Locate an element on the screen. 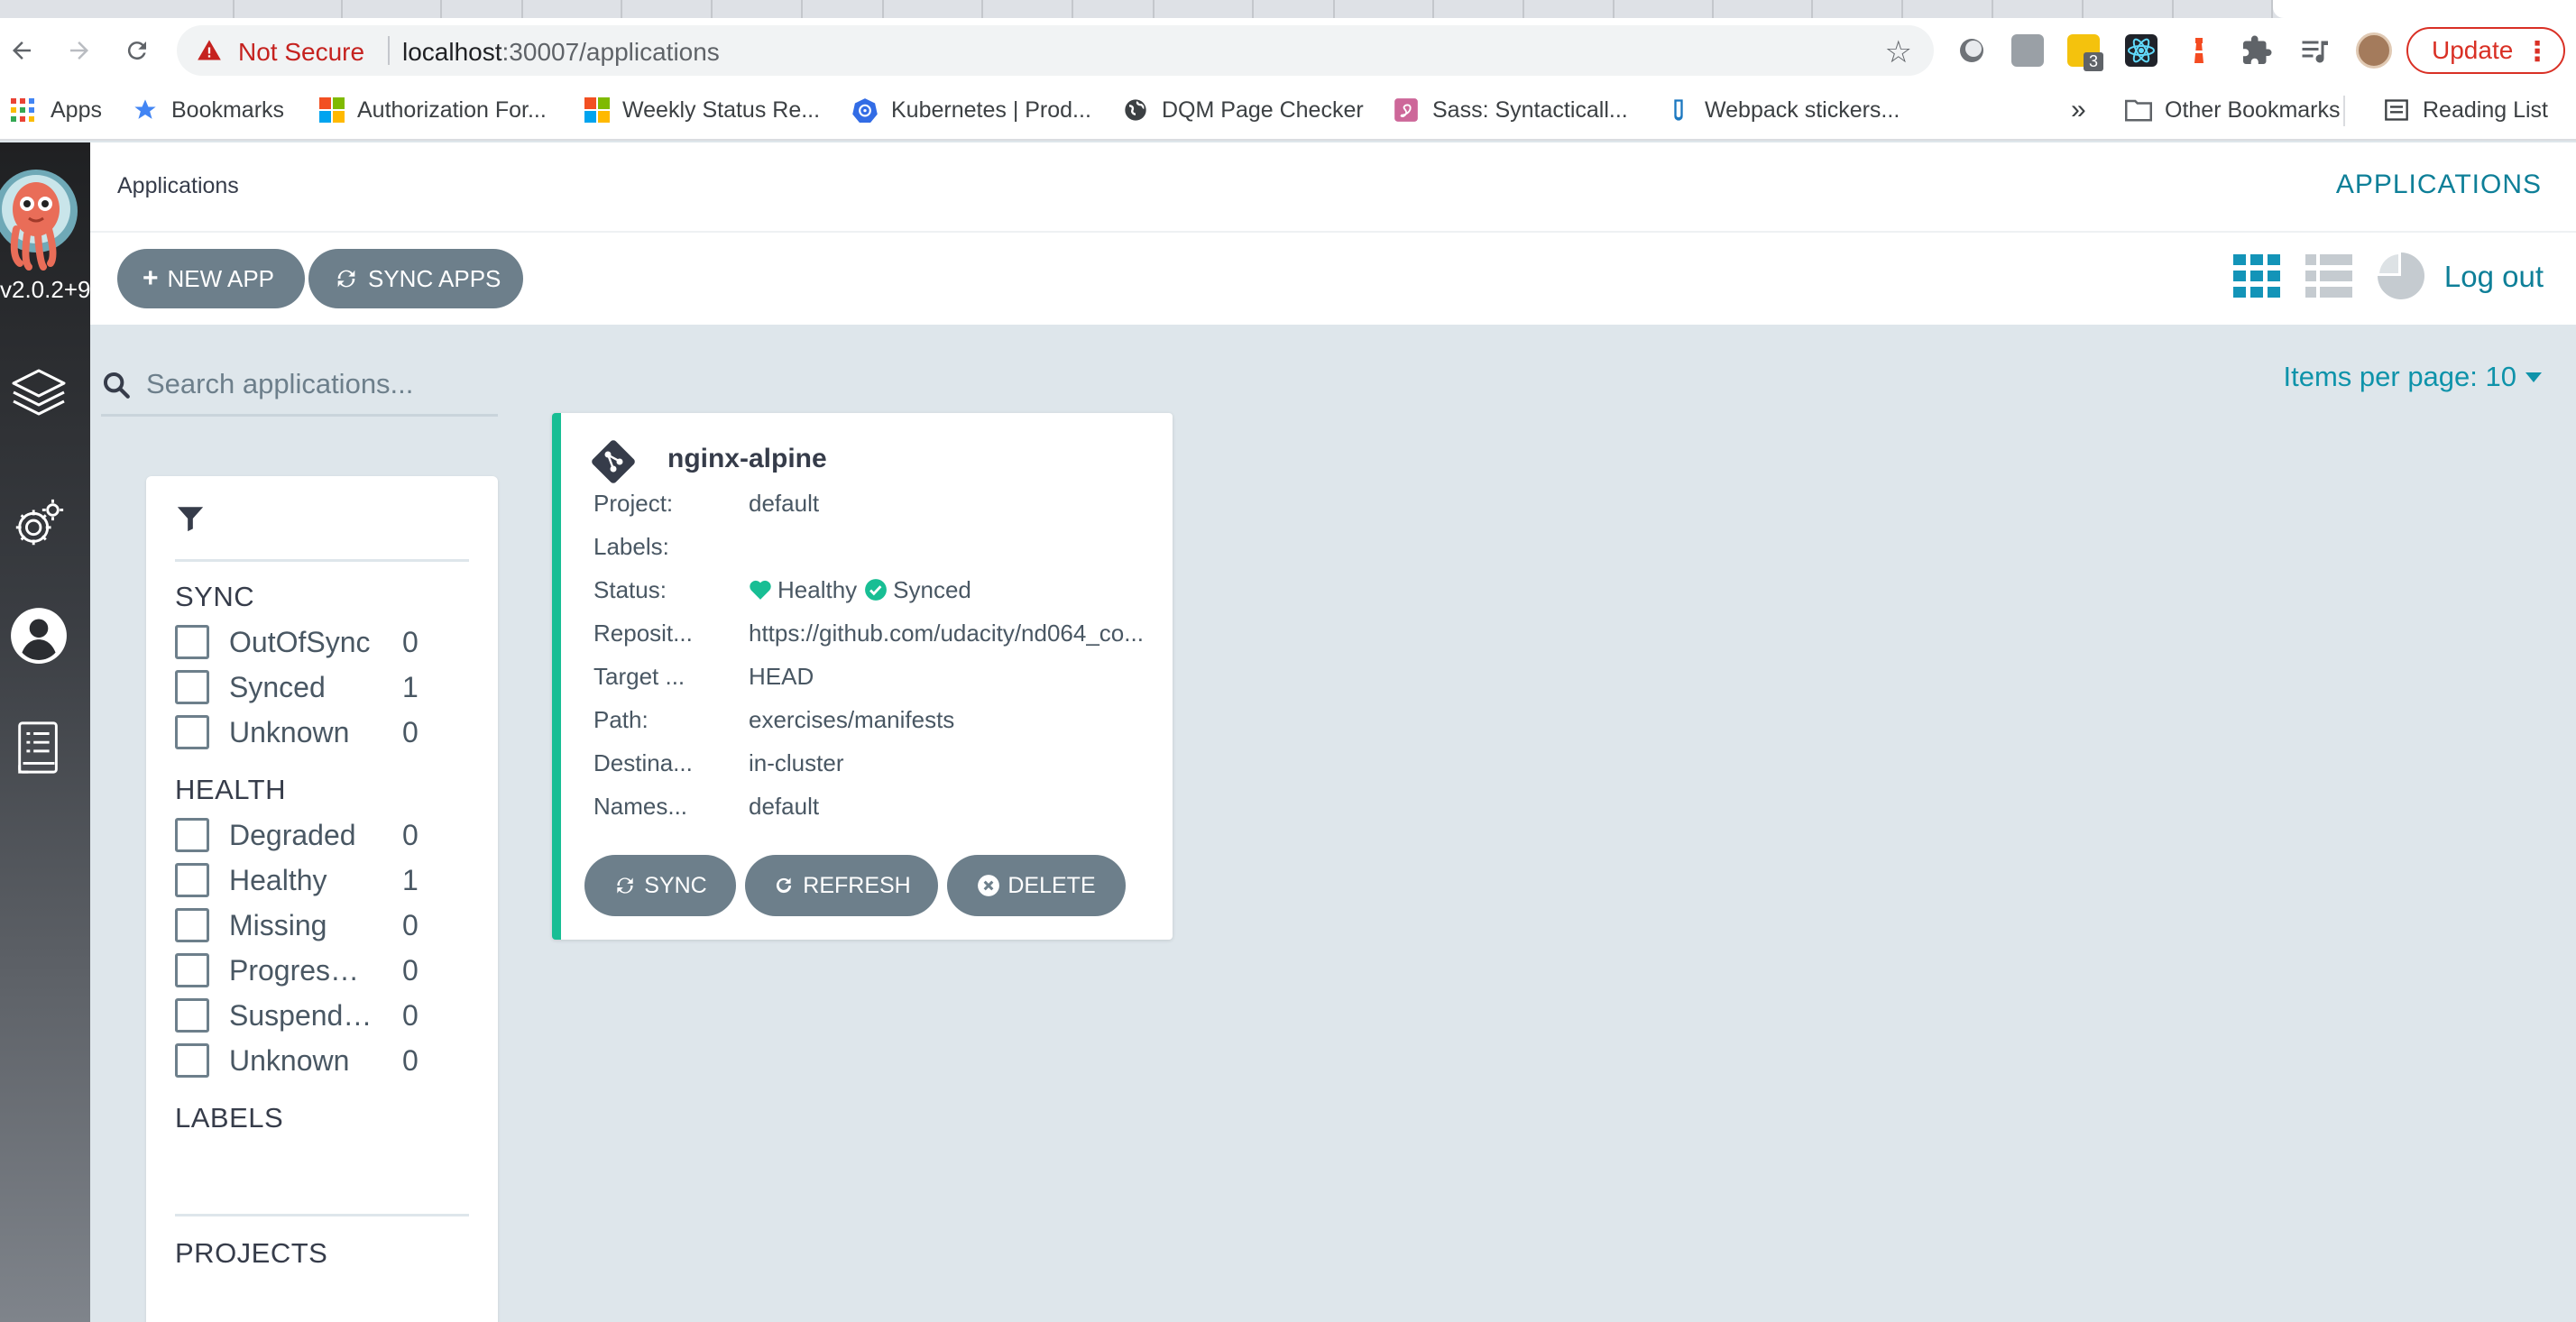 This screenshot has height=1322, width=2576. media-control-icon is located at coordinates (2315, 50).